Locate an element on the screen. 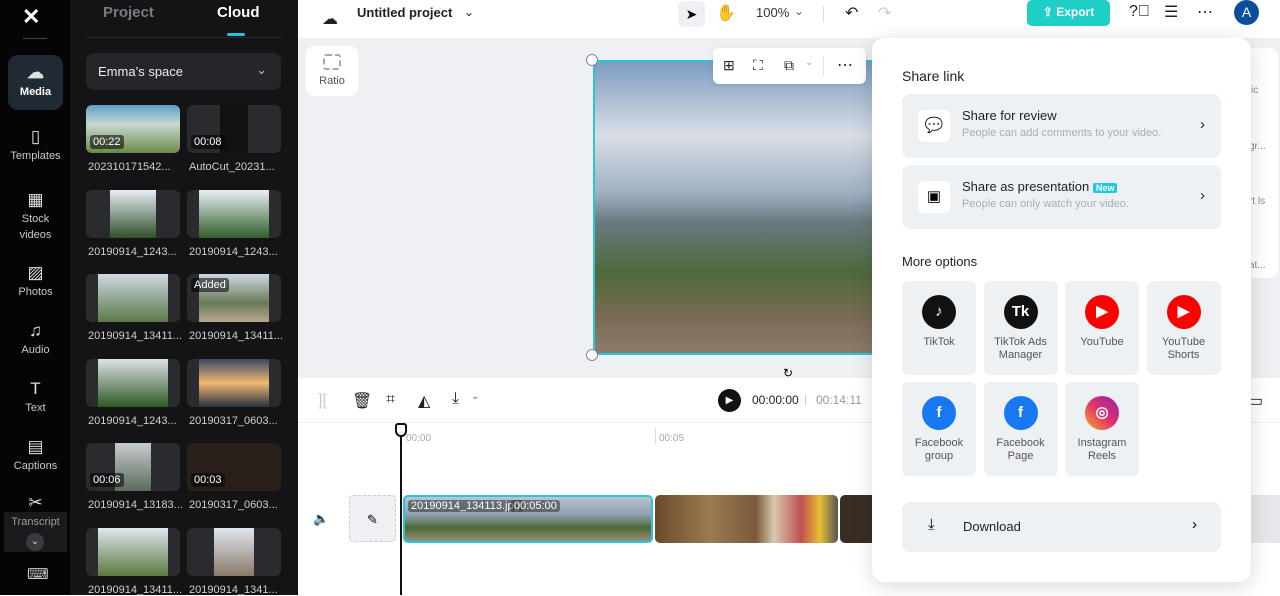 The image size is (1280, 596). cover-edit-button: ✎ is located at coordinates (372, 518).